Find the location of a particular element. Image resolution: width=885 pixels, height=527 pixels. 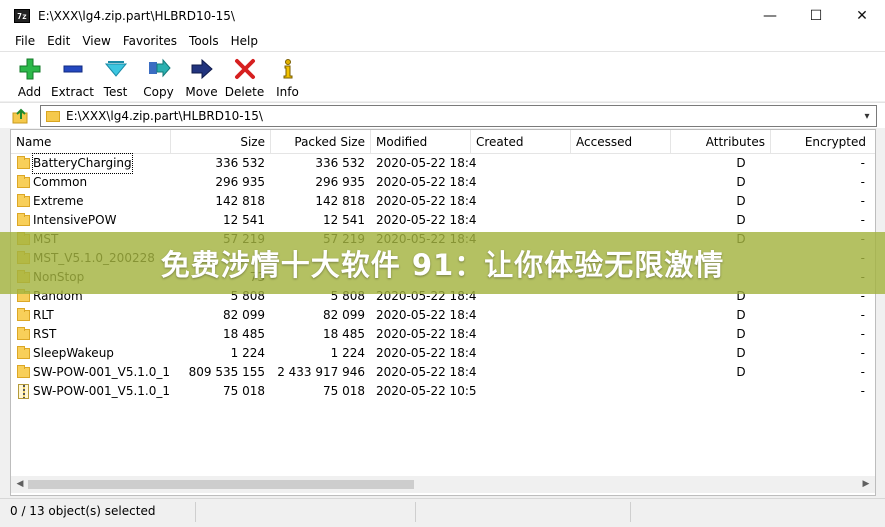

menu-help: Help is located at coordinates (244, 41).